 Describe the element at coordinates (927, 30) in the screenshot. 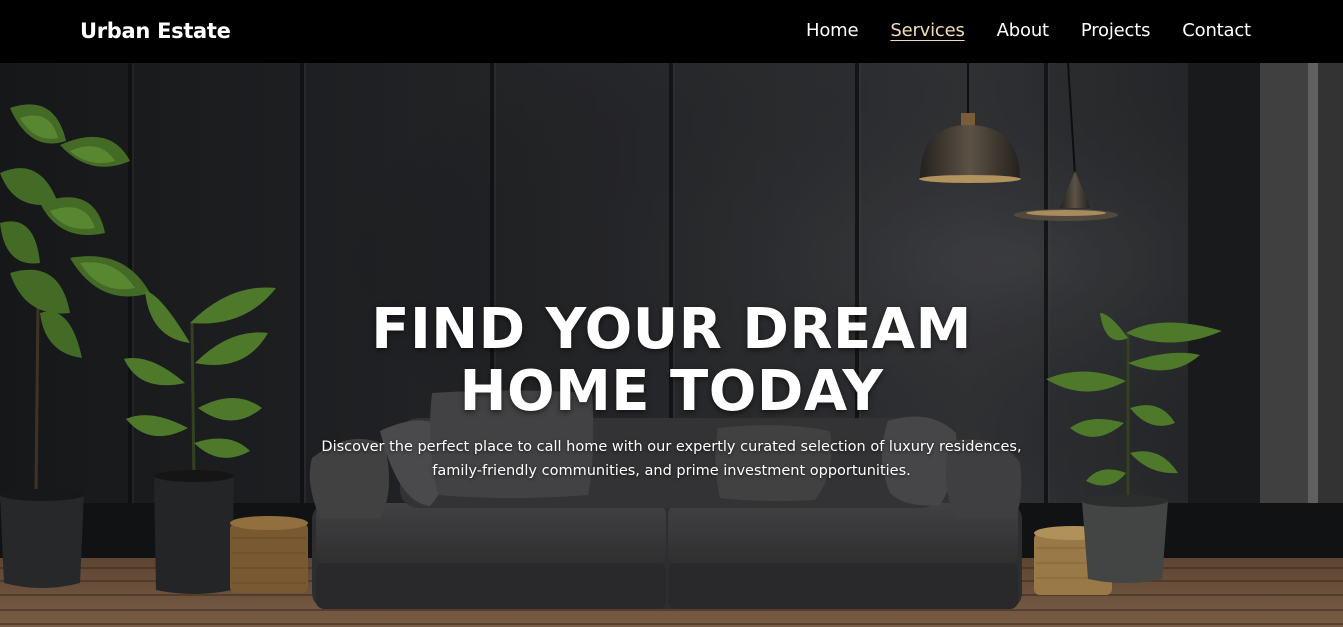

I see `nav-link-services: Services` at that location.